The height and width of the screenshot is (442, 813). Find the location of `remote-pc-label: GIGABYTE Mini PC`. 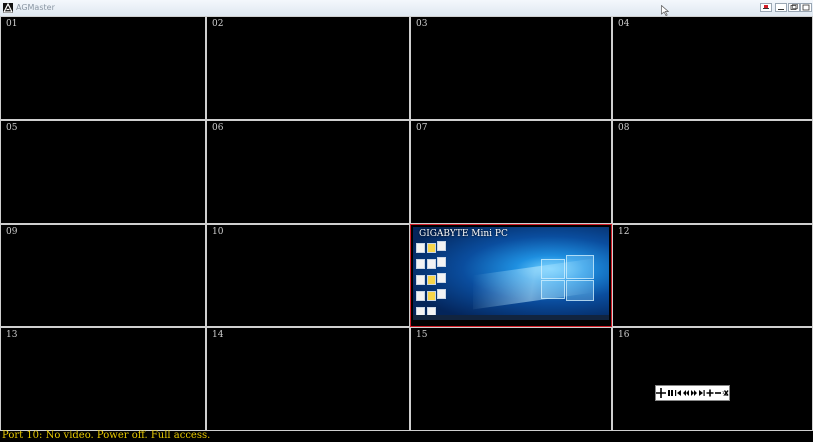

remote-pc-label: GIGABYTE Mini PC is located at coordinates (463, 234).